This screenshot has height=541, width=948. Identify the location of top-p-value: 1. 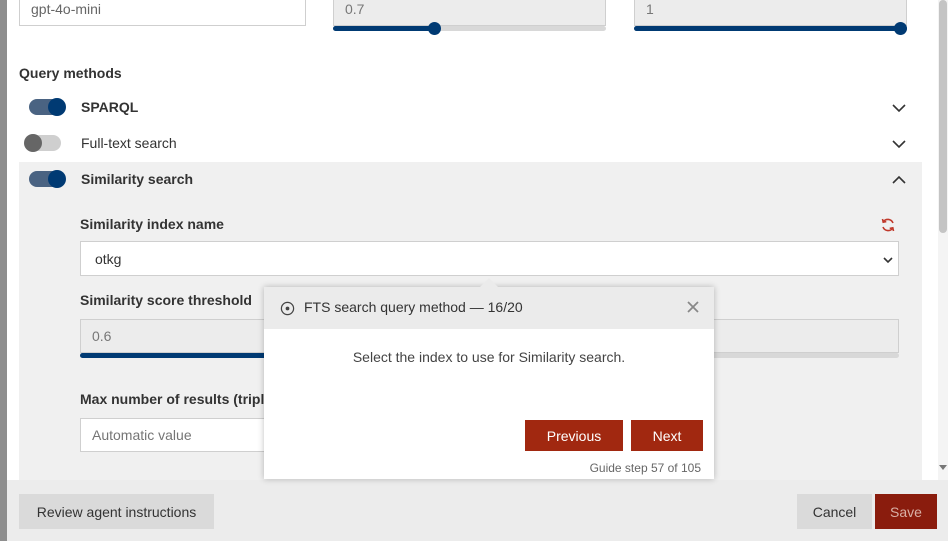
(650, 9).